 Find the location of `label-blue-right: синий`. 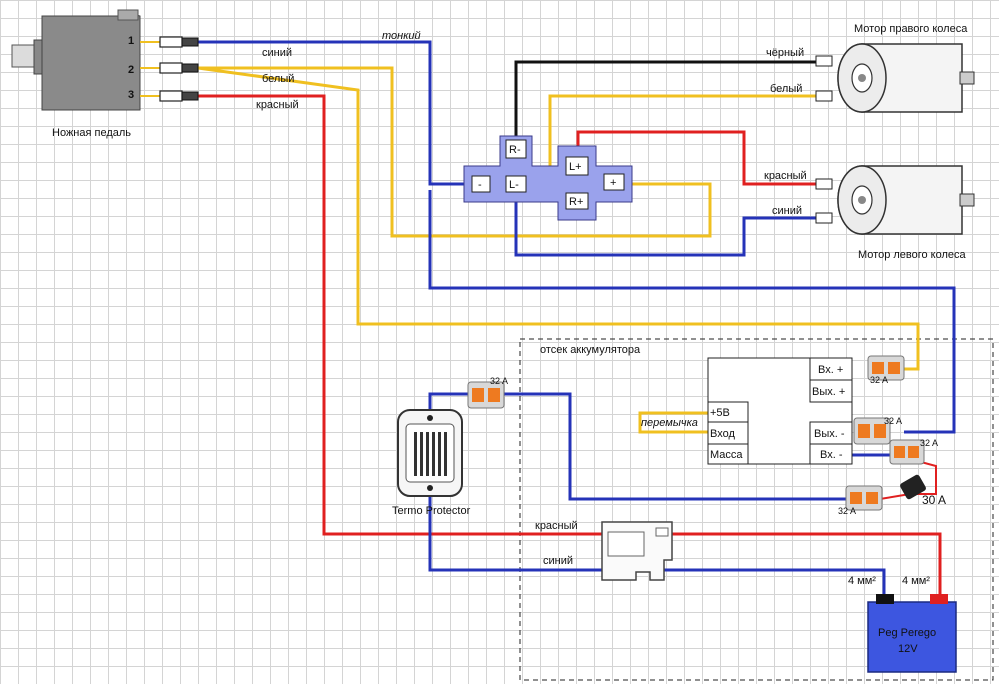

label-blue-right: синий is located at coordinates (787, 211).